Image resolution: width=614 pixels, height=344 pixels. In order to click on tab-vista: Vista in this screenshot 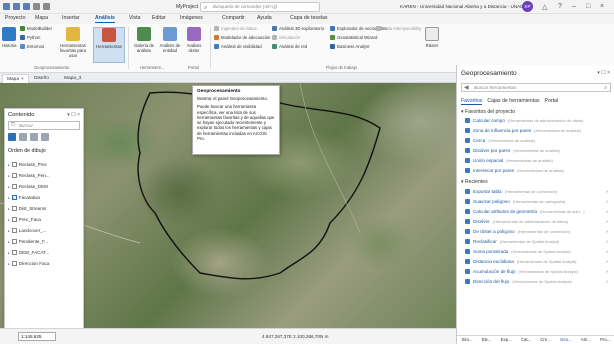, I will do `click(134, 18)`.